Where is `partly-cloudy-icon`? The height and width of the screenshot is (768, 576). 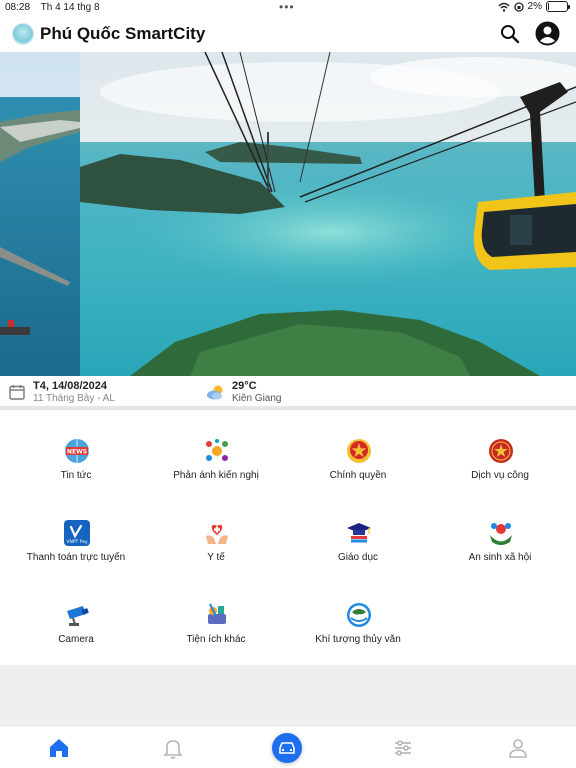
partly-cloudy-icon is located at coordinates (215, 392).